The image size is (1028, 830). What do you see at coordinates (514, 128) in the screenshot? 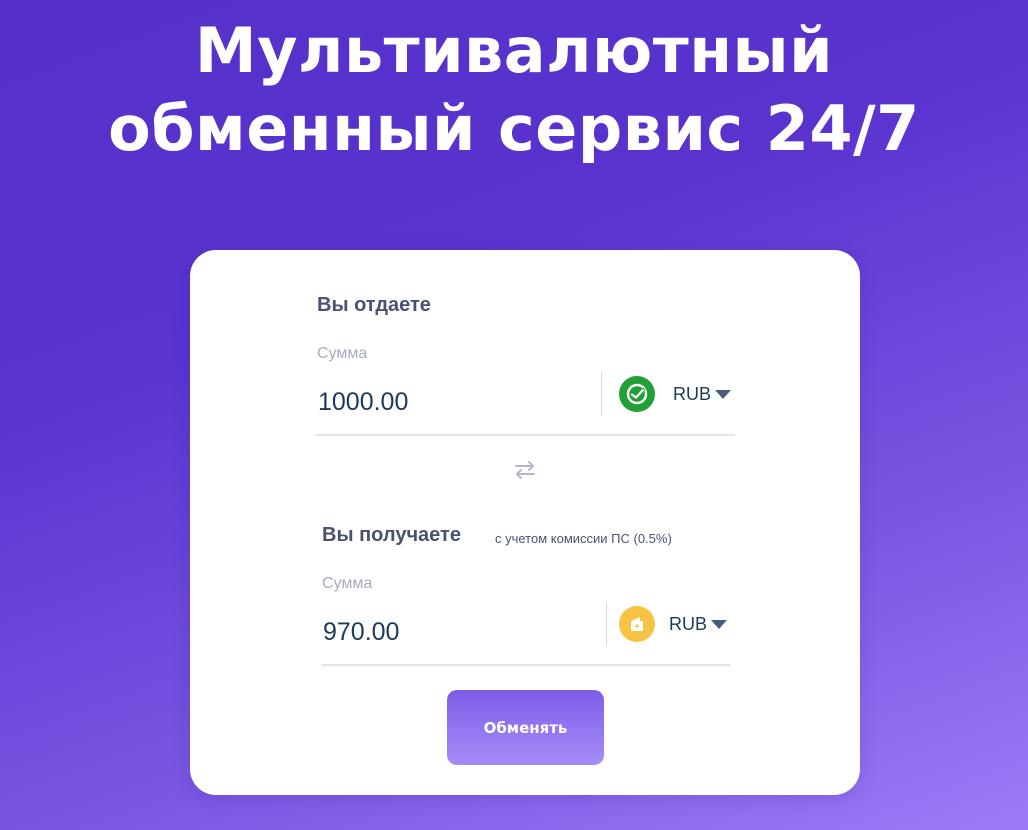
I see `page-title-line-2: обменный сервис 24/7` at bounding box center [514, 128].